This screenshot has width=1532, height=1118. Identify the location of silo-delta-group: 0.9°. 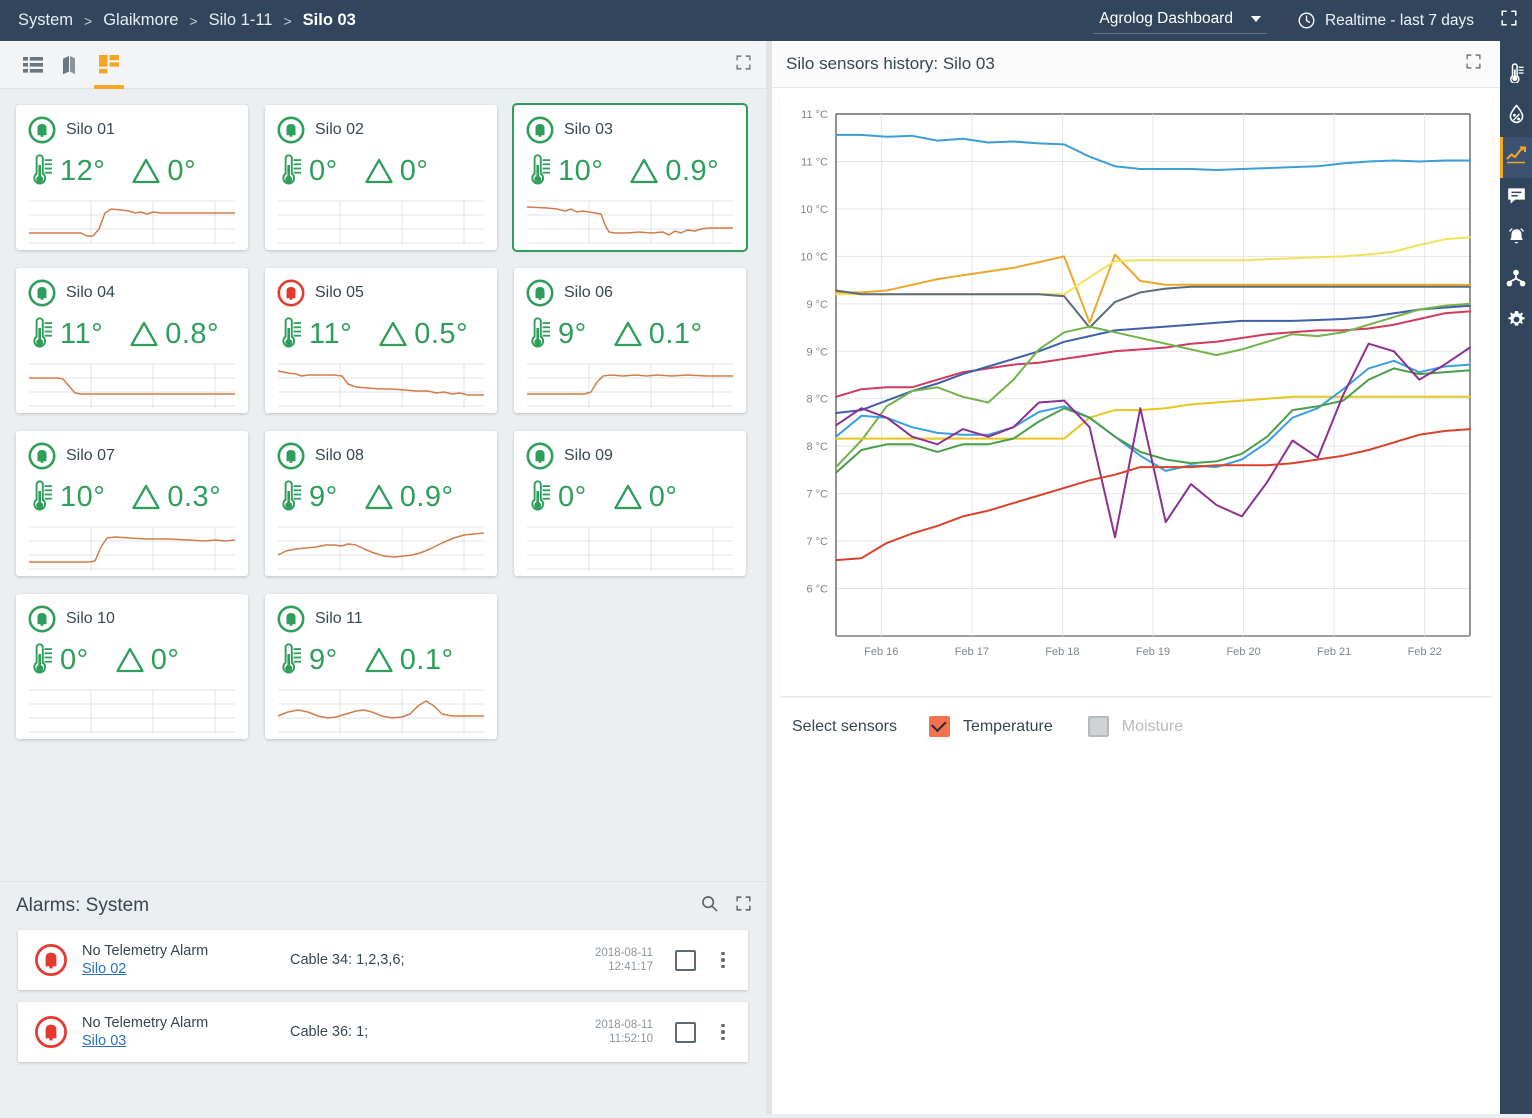
(674, 171).